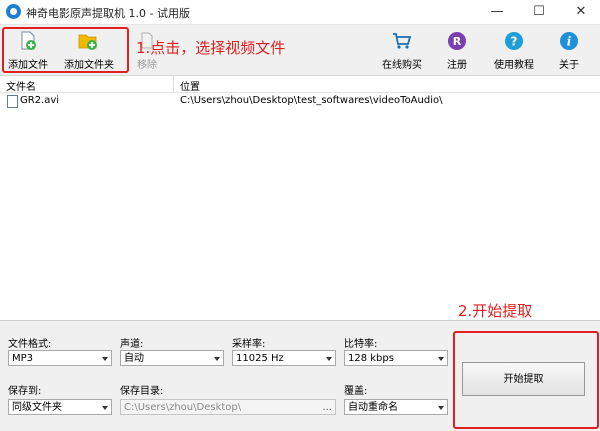 This screenshot has height=431, width=600. I want to click on column-header-filename: 文件名, so click(21, 85).